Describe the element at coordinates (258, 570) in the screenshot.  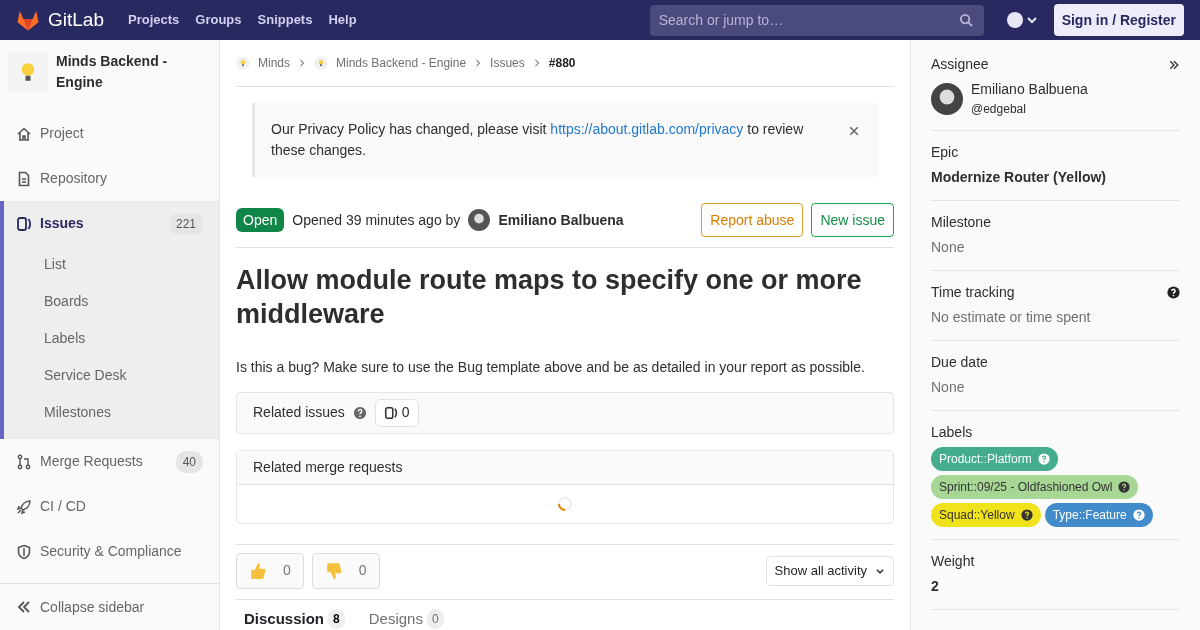
I see `thumbs-up-icon` at that location.